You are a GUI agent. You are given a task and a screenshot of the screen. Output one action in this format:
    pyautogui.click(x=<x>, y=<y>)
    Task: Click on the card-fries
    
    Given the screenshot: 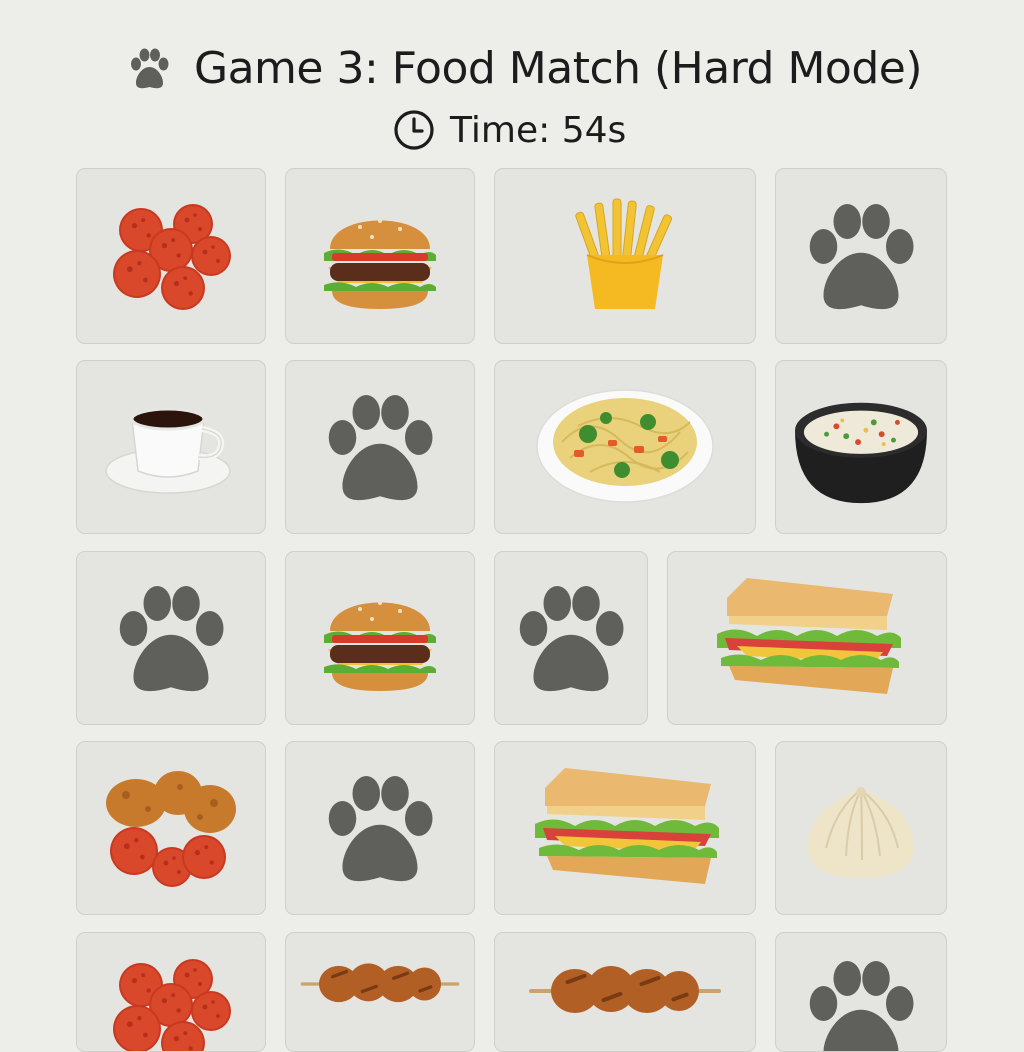 What is the action you would take?
    pyautogui.click(x=625, y=256)
    